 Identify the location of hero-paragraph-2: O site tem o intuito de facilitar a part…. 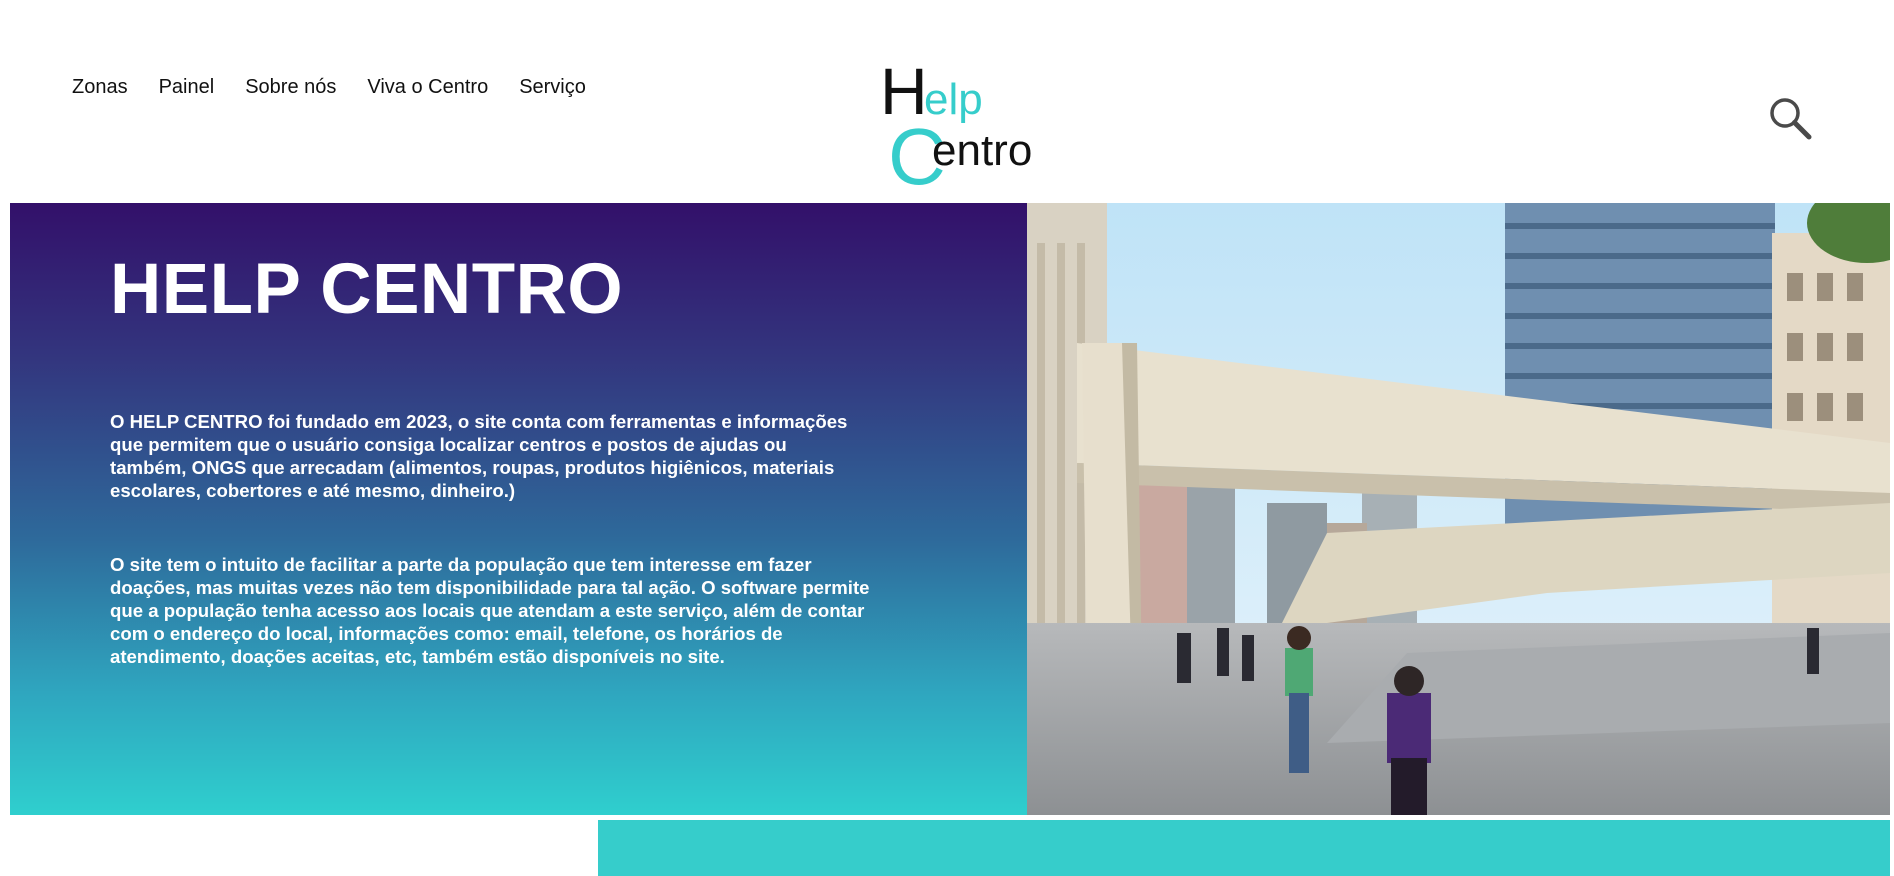
(490, 610).